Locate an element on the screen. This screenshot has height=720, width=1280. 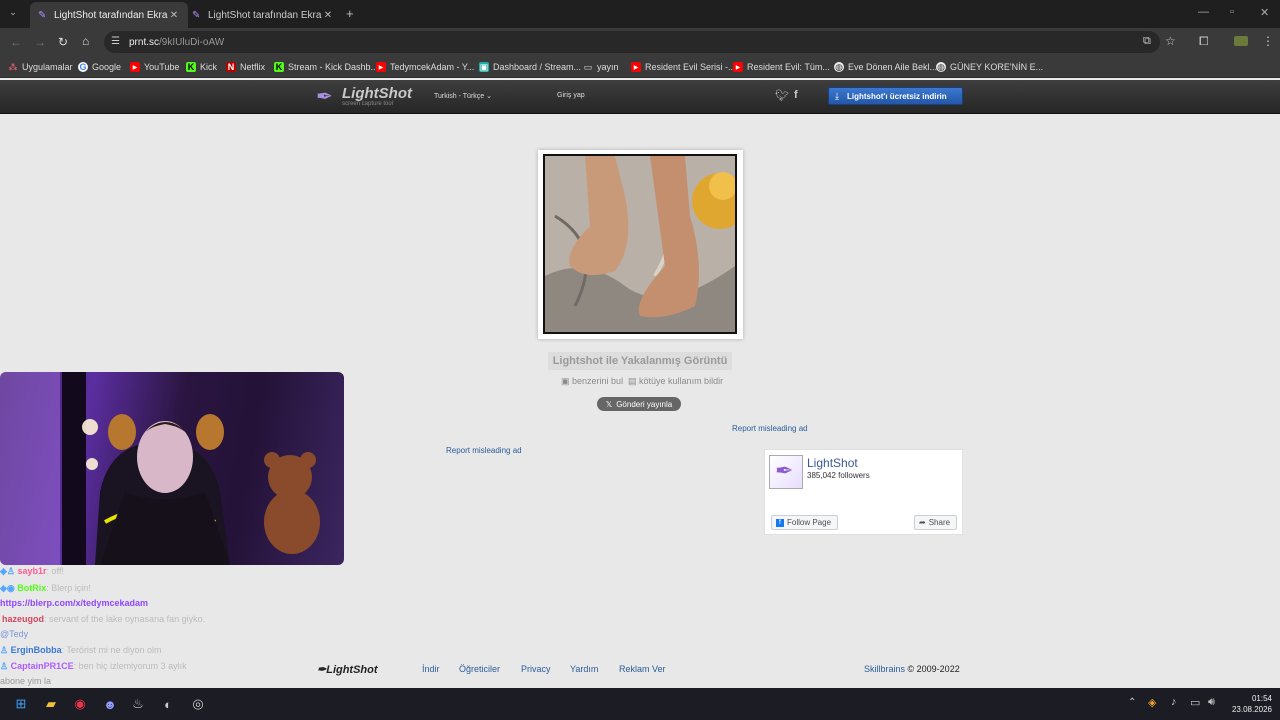
bookmark-item: ⁂ Uygulamalar is located at coordinates (40, 67).